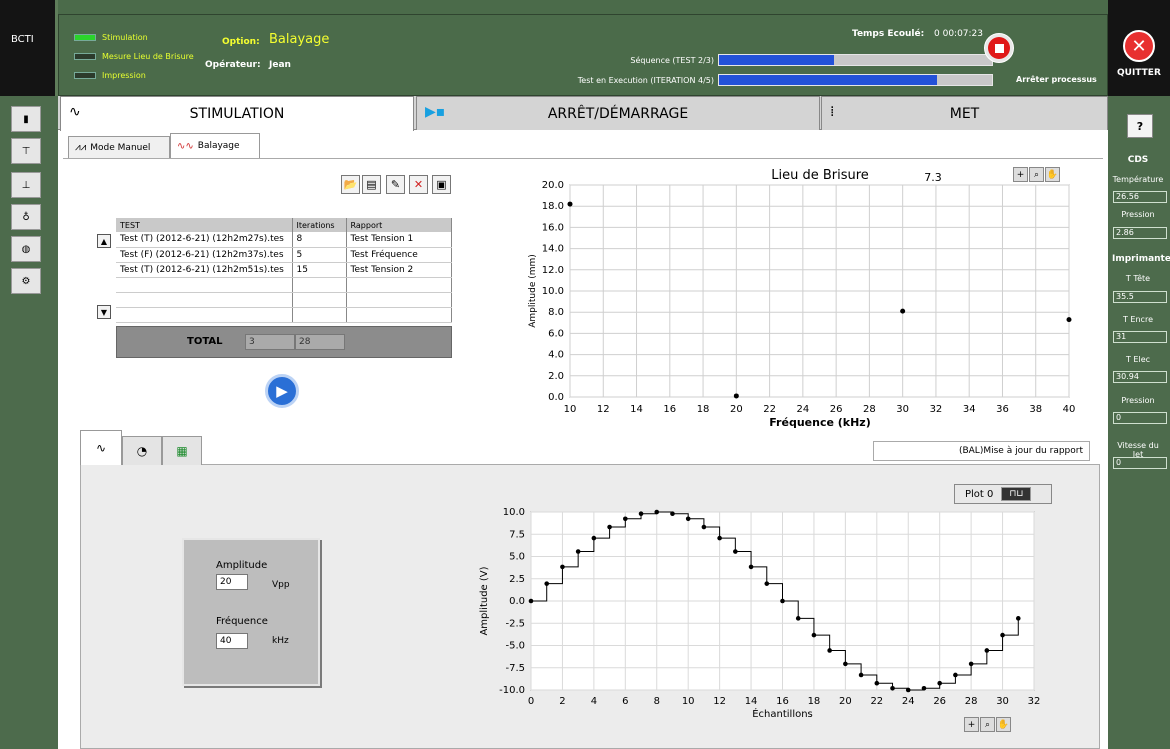  Describe the element at coordinates (908, 701) in the screenshot. I see `x-tick-label: 24` at that location.